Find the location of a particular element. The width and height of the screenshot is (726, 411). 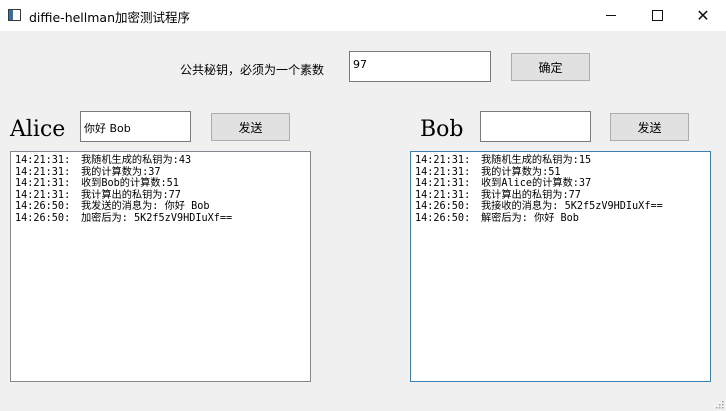

prime-input: 97 is located at coordinates (420, 66).